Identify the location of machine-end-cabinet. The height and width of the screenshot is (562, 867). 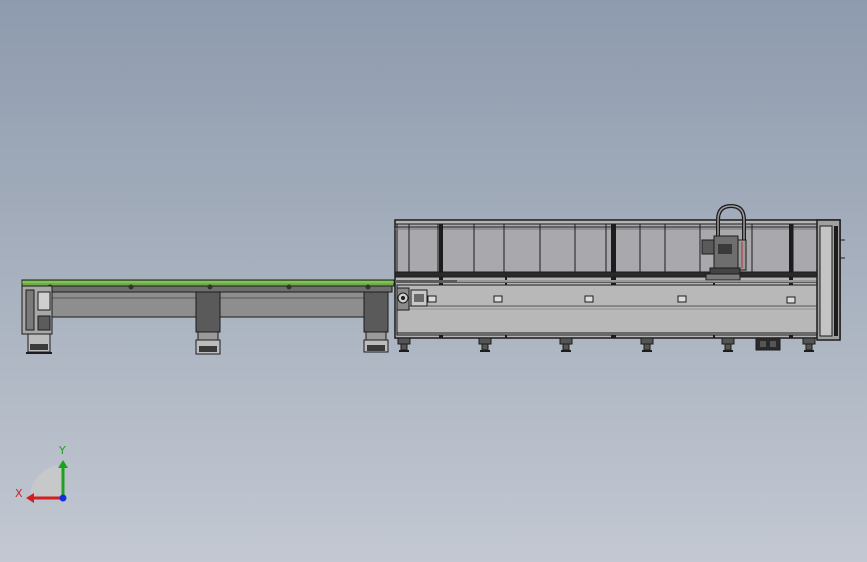
(830, 280).